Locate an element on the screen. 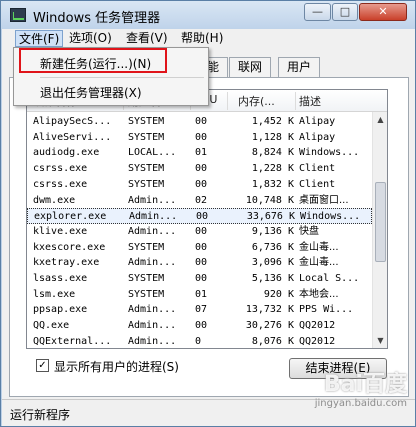  menu-bar: 文件(F) 选项(O) 查看(V) 帮助(H) is located at coordinates (208, 38).